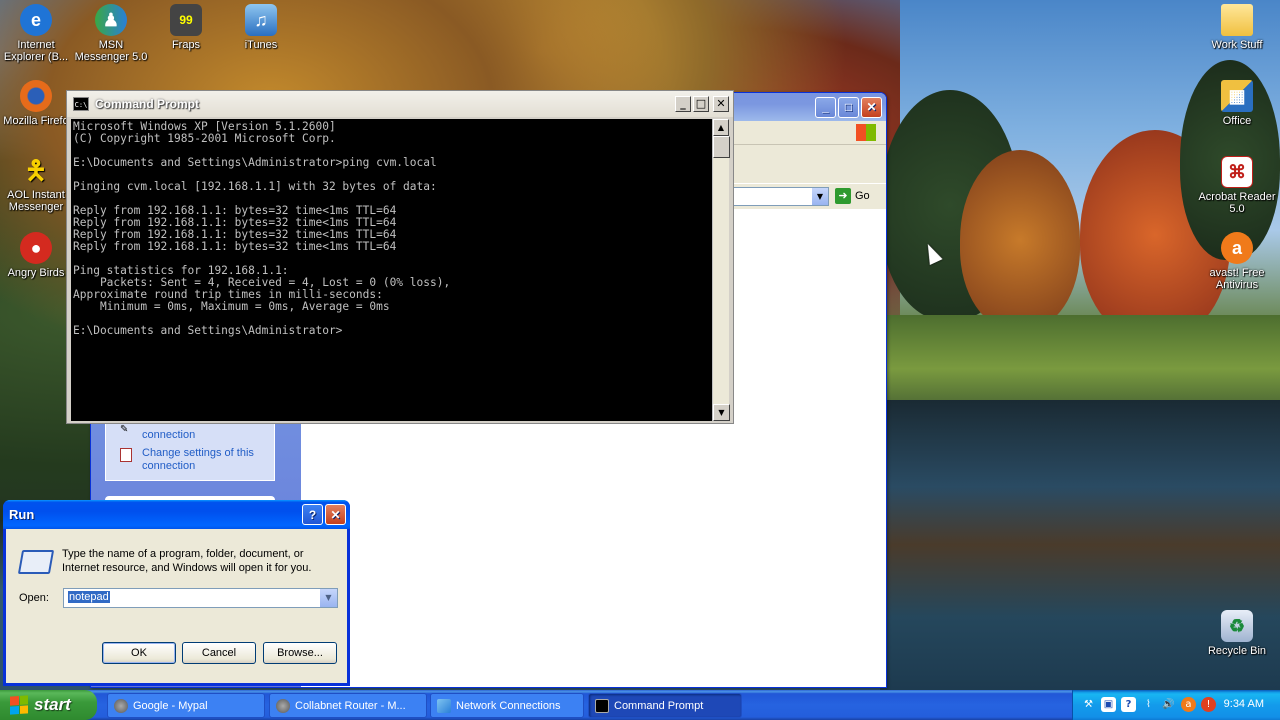 The height and width of the screenshot is (720, 1280). What do you see at coordinates (808, 133) in the screenshot?
I see `menu-bar` at bounding box center [808, 133].